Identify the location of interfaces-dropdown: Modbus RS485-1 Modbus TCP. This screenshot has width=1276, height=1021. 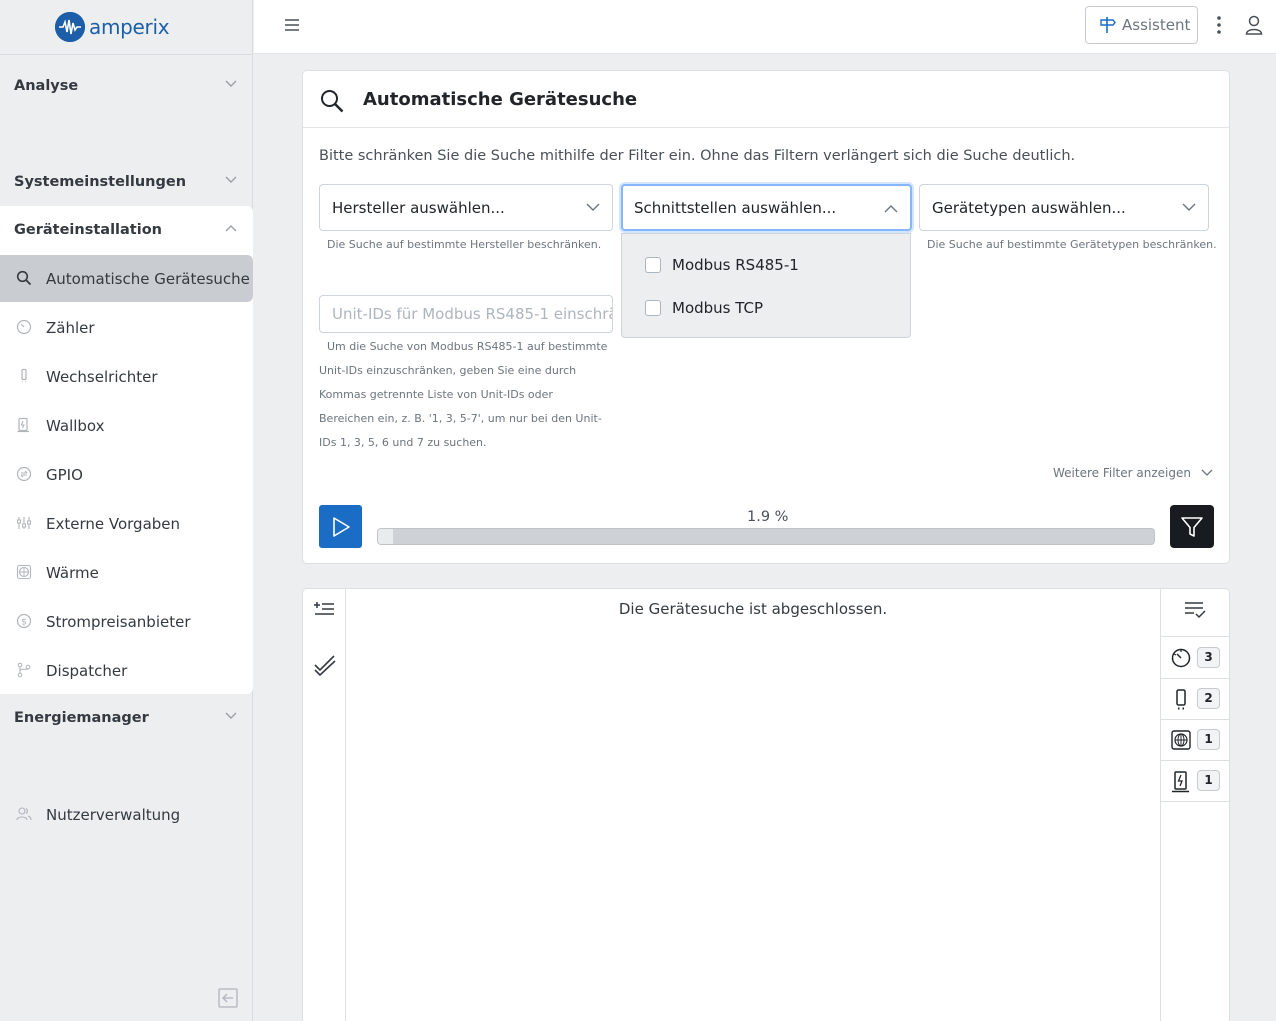
(766, 285).